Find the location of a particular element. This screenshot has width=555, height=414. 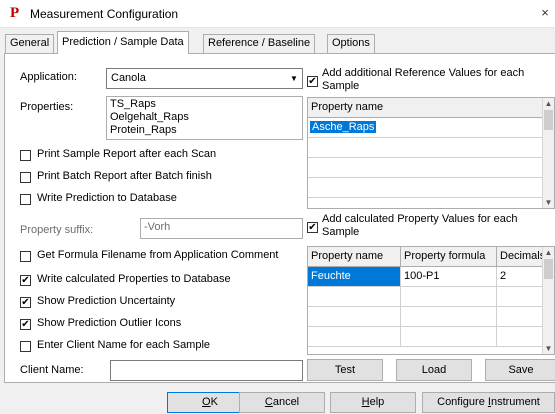

cancel-button: Cancel is located at coordinates (282, 402).